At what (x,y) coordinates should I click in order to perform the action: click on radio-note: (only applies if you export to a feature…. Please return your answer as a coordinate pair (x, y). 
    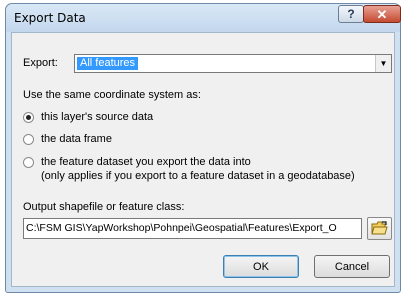
    Looking at the image, I should click on (198, 176).